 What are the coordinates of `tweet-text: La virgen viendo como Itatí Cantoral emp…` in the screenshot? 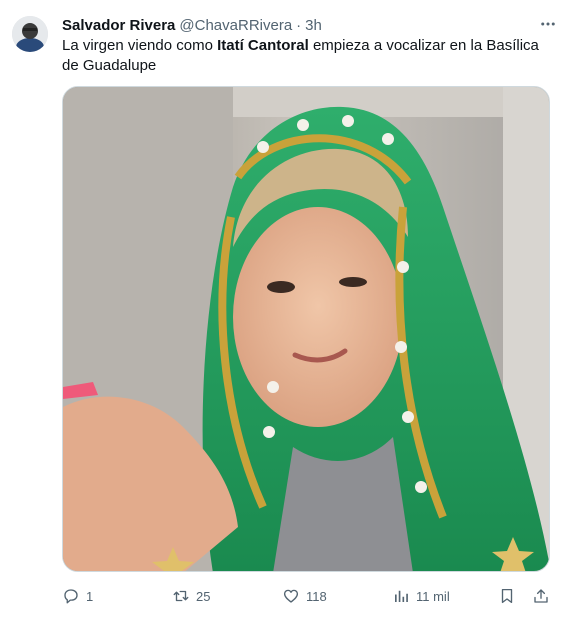 It's located at (307, 56).